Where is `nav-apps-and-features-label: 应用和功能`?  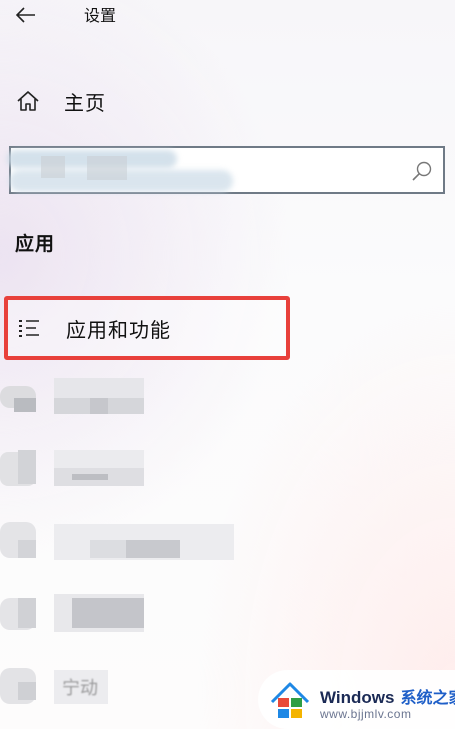 nav-apps-and-features-label: 应用和功能 is located at coordinates (118, 329).